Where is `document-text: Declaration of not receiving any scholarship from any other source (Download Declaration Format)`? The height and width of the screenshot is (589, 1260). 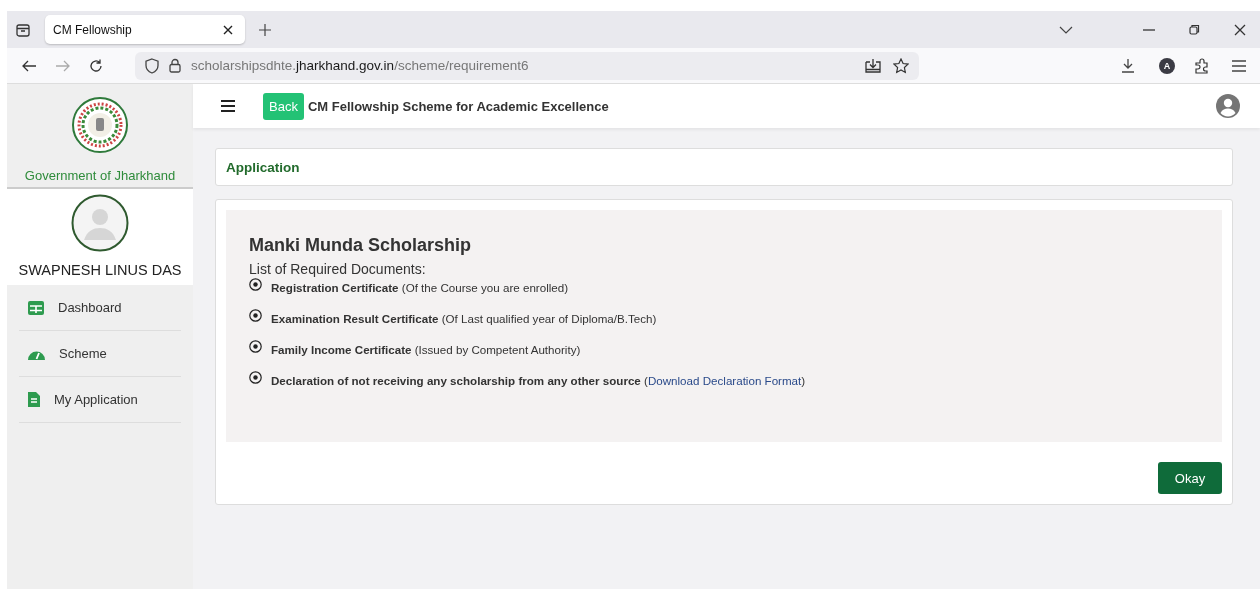 document-text: Declaration of not receiving any scholarship from any other source (Download Declaration Format) is located at coordinates (538, 380).